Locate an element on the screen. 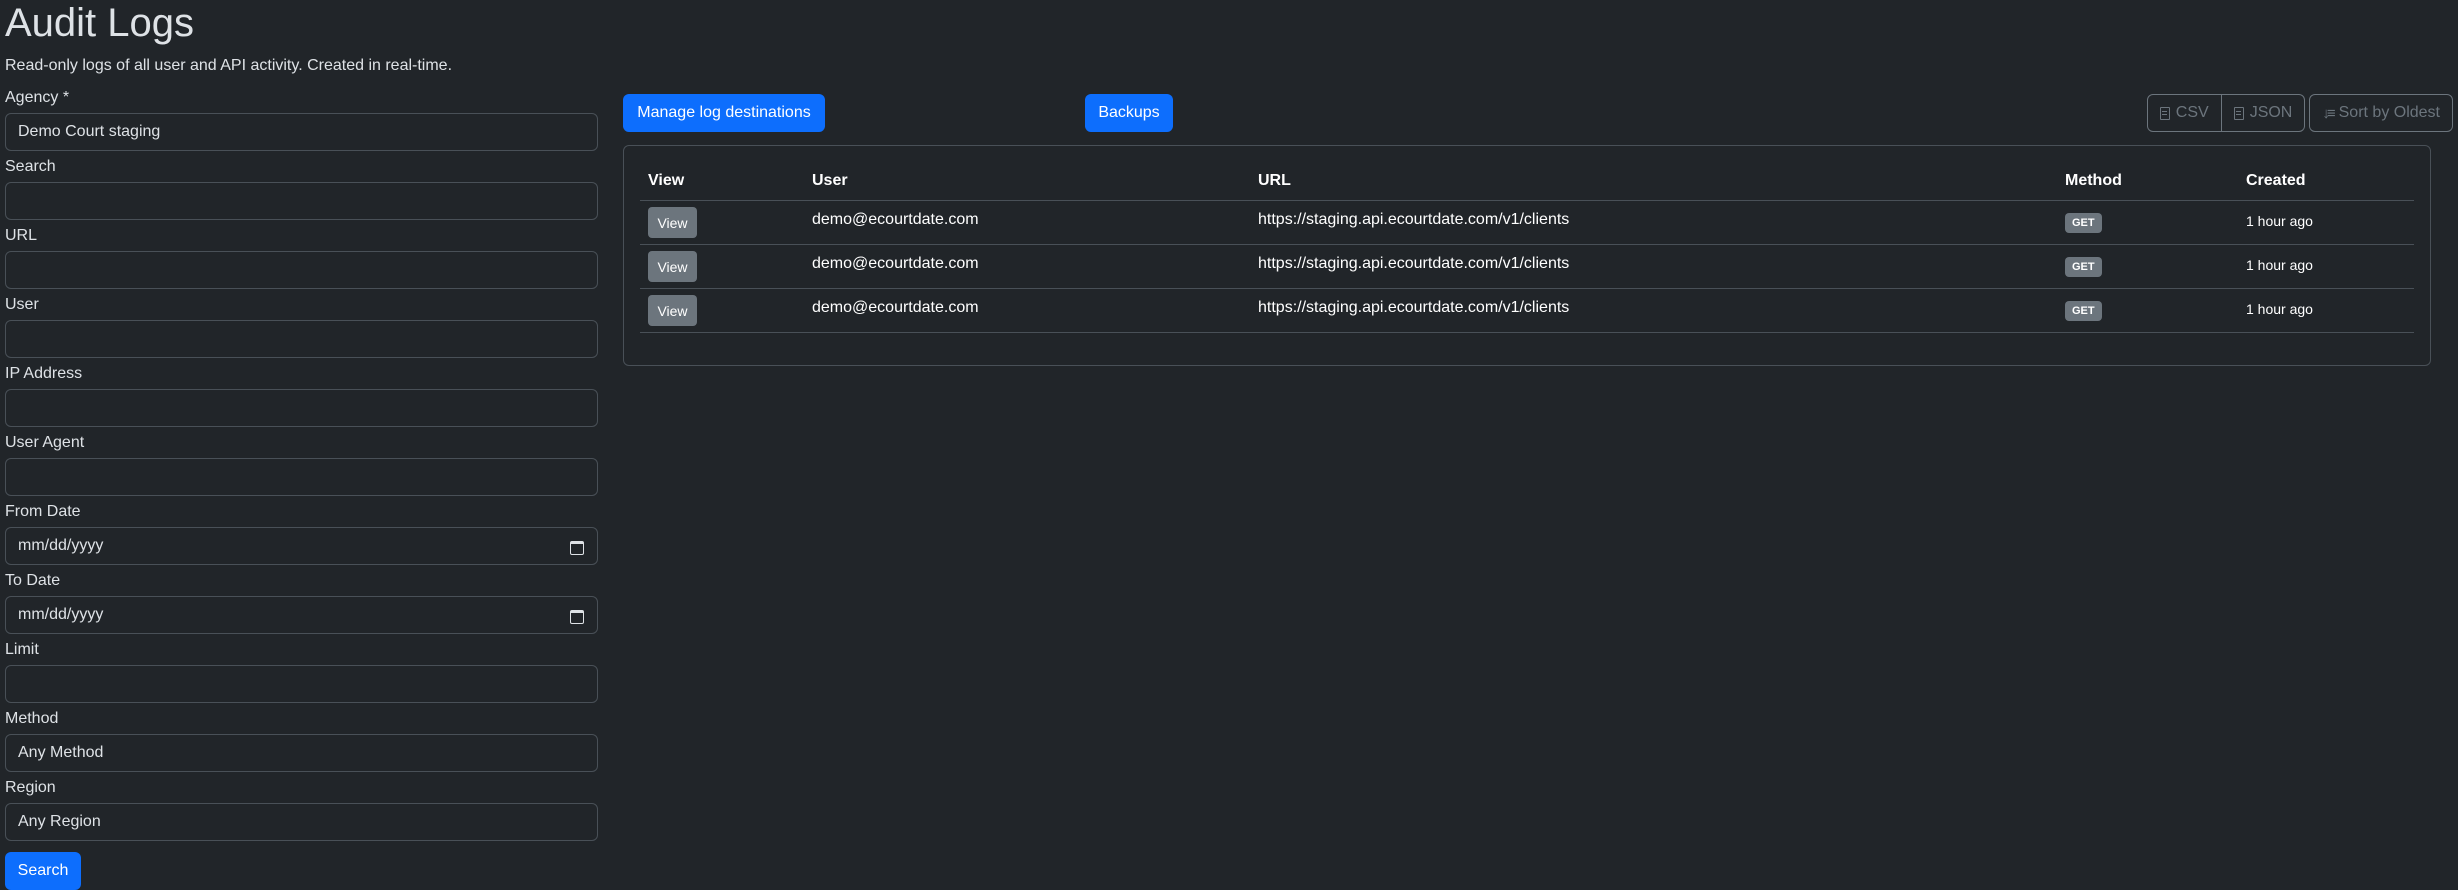 The height and width of the screenshot is (890, 2458). to-date-placeholder: mm/dd/yyyy is located at coordinates (61, 614).